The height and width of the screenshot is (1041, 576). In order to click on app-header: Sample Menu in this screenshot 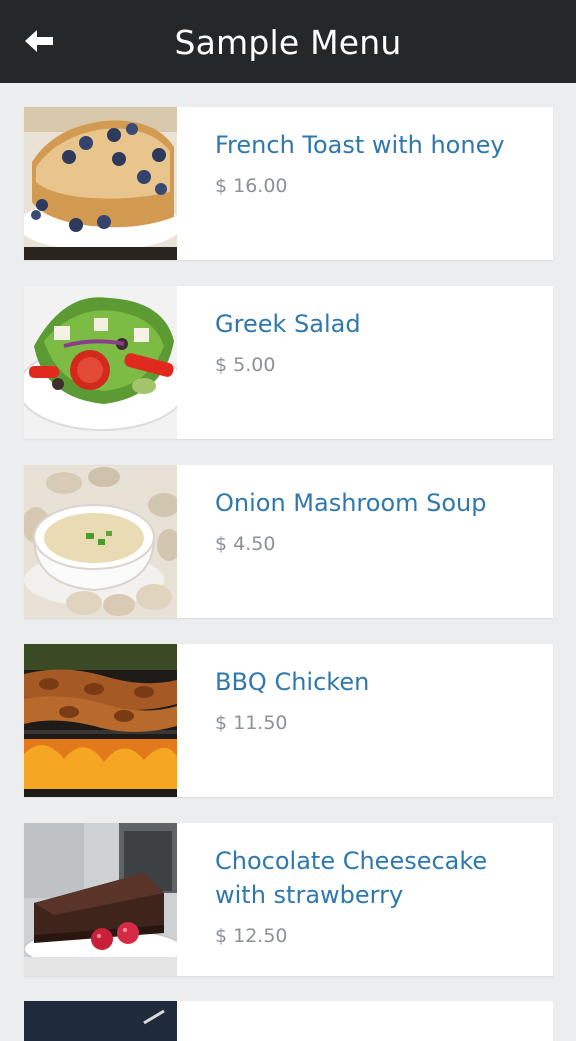, I will do `click(288, 41)`.